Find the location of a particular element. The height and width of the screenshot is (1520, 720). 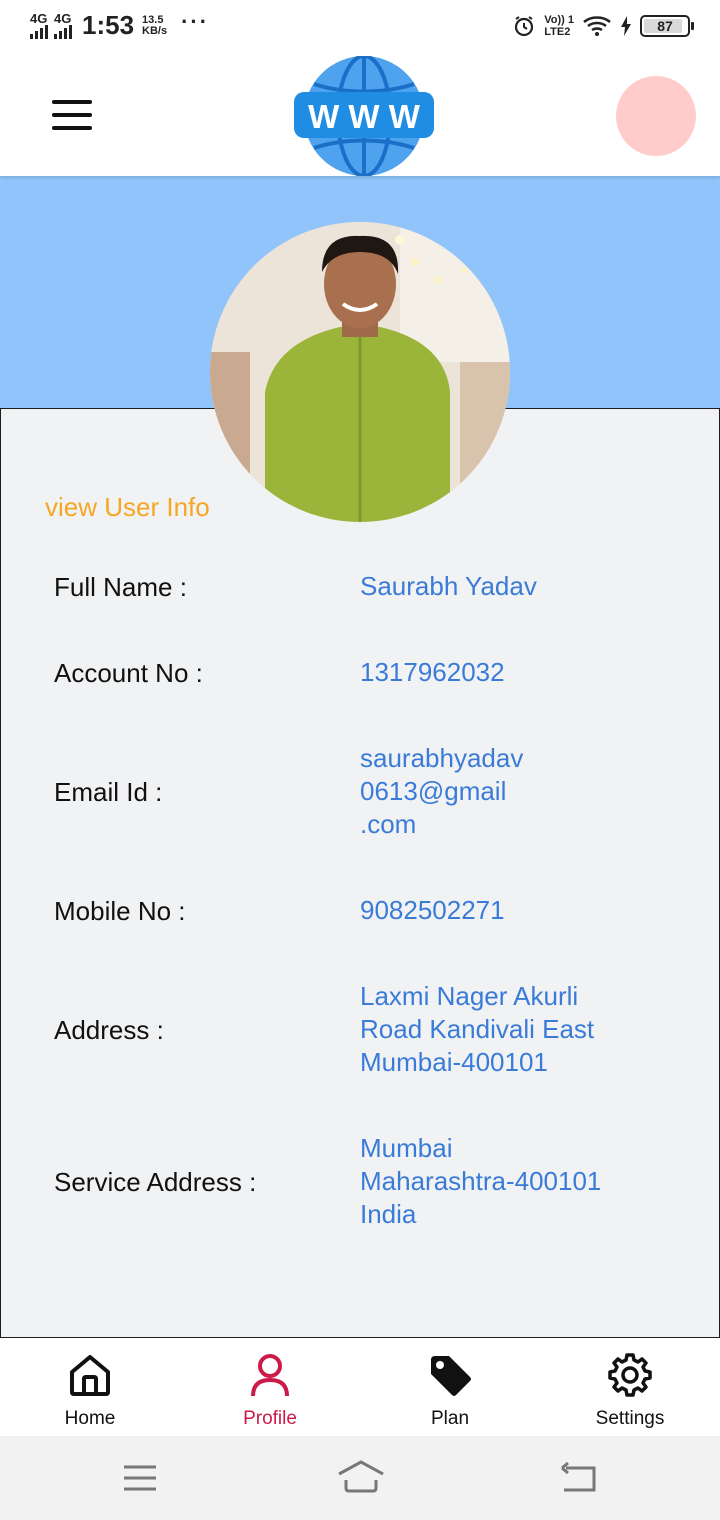

network-type-1: 4G is located at coordinates (39, 18).